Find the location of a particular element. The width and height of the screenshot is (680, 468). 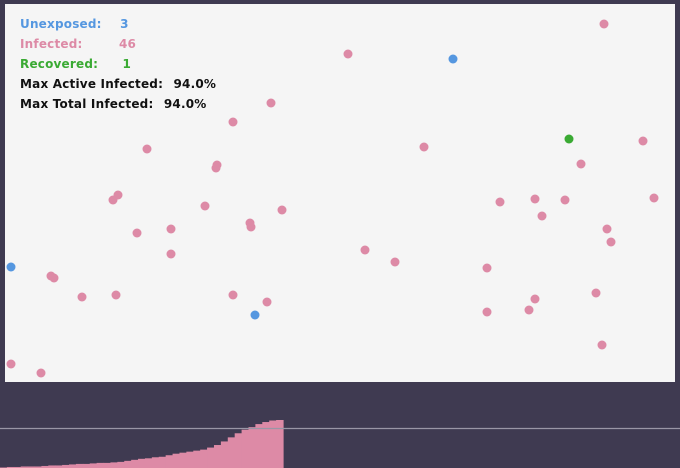

infection-graph is located at coordinates (340, 444).